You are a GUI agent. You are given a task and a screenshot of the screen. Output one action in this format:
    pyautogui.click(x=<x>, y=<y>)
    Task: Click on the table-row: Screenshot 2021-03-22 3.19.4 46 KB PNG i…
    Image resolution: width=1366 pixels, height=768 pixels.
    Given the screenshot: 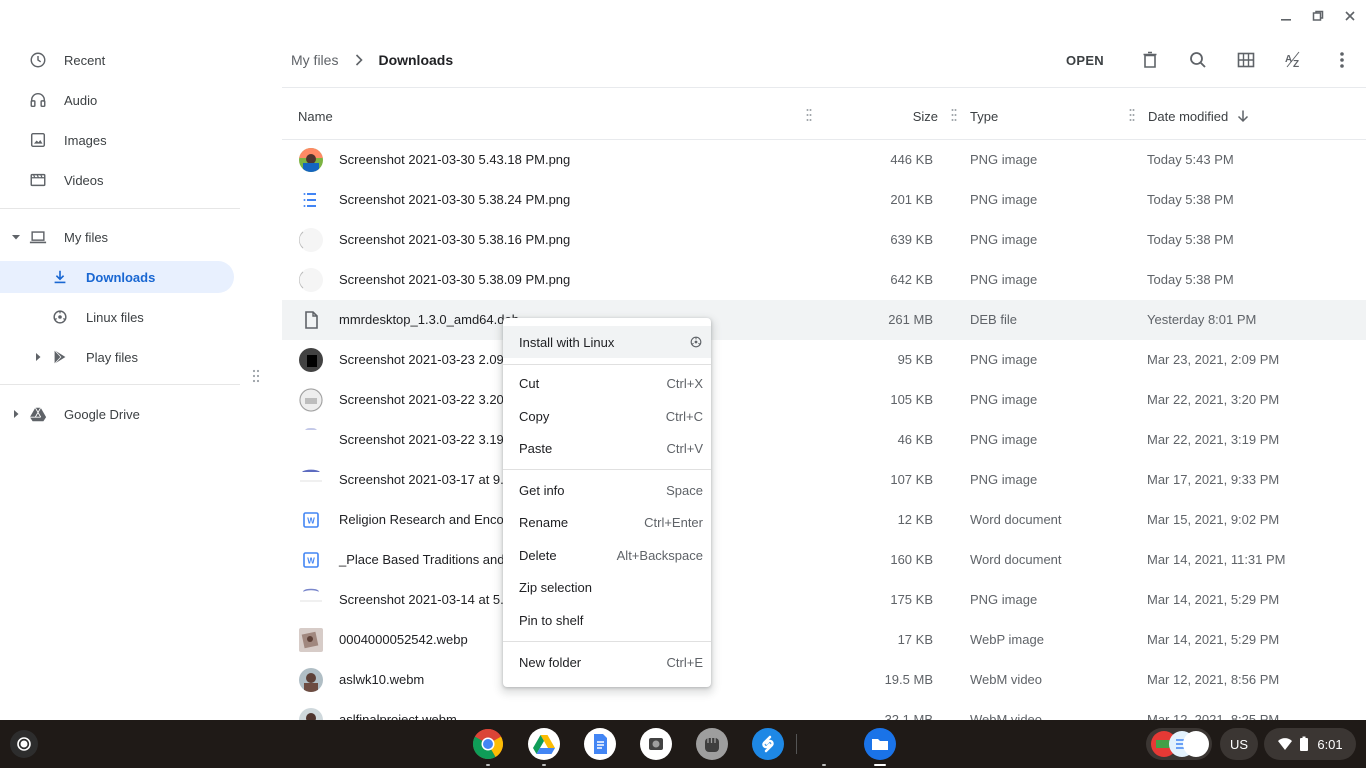 What is the action you would take?
    pyautogui.click(x=824, y=440)
    